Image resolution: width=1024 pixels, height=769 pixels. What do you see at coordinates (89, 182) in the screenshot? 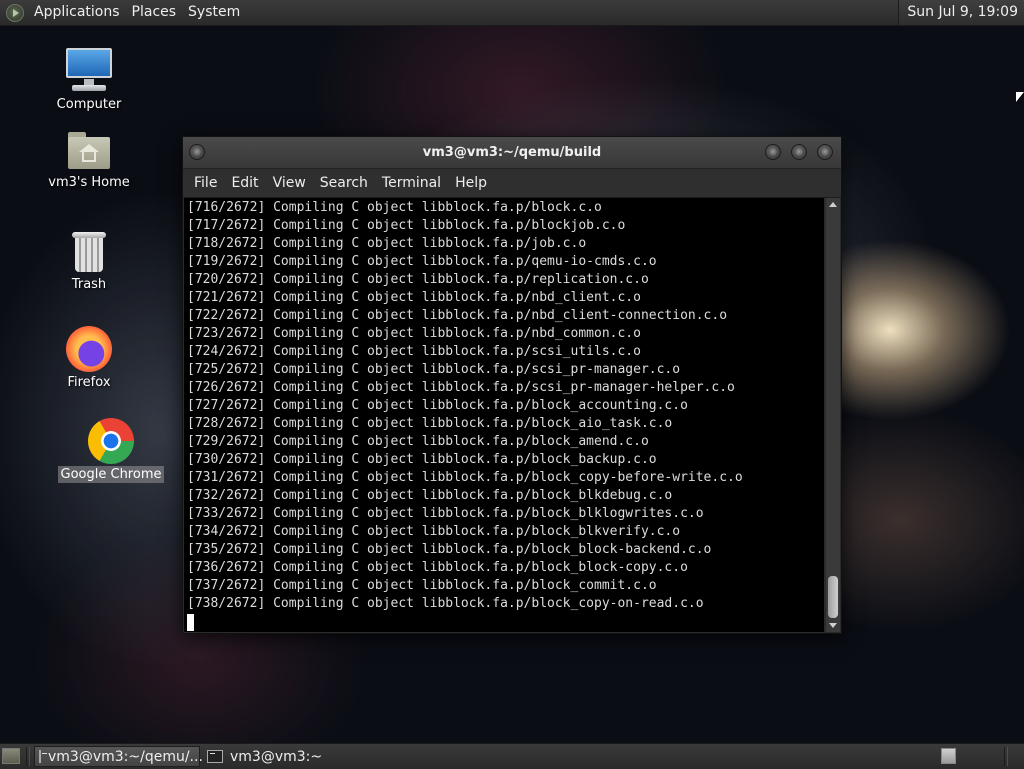
I see `desktop-icon-label: vm3's Home` at bounding box center [89, 182].